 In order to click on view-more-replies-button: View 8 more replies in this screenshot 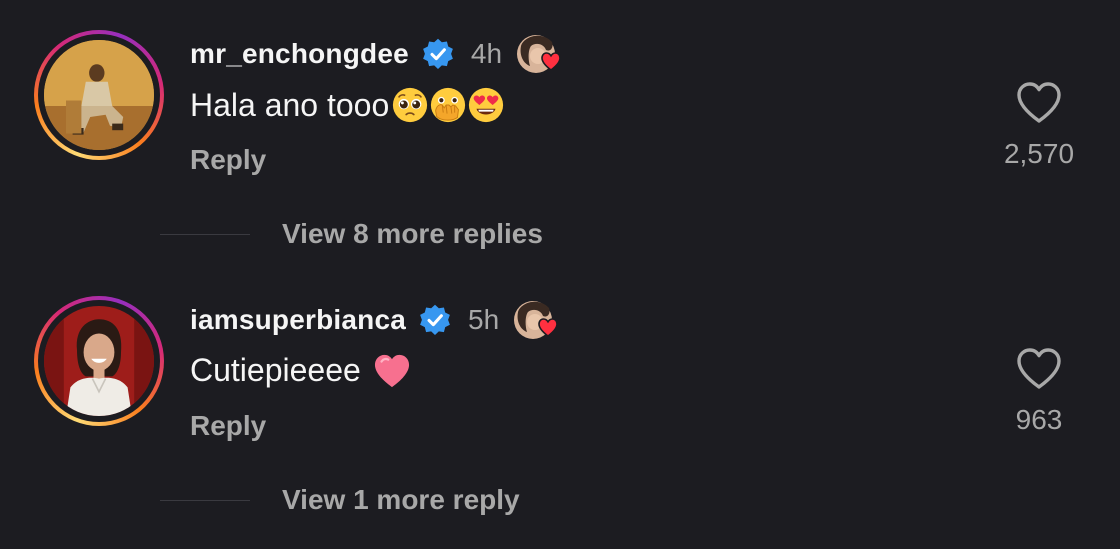, I will do `click(351, 234)`.